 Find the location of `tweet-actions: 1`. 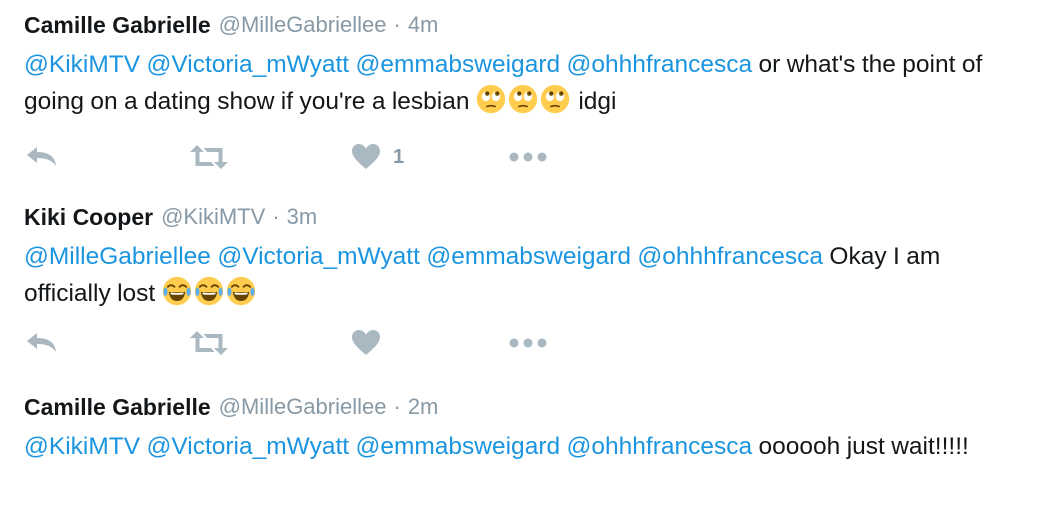

tweet-actions: 1 is located at coordinates (304, 157).